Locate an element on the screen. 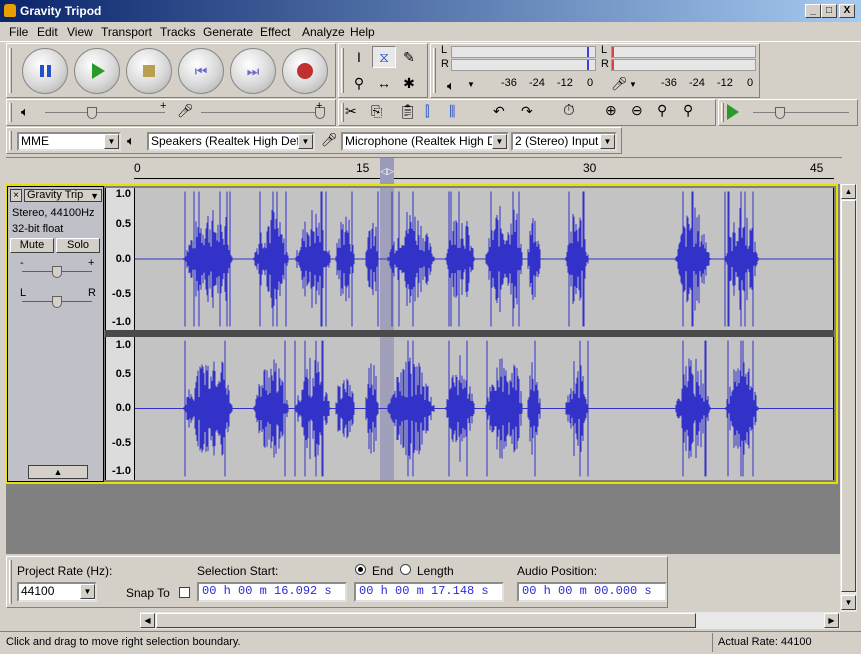 Image resolution: width=861 pixels, height=654 pixels. redo-icon: ↷ is located at coordinates (527, 111).